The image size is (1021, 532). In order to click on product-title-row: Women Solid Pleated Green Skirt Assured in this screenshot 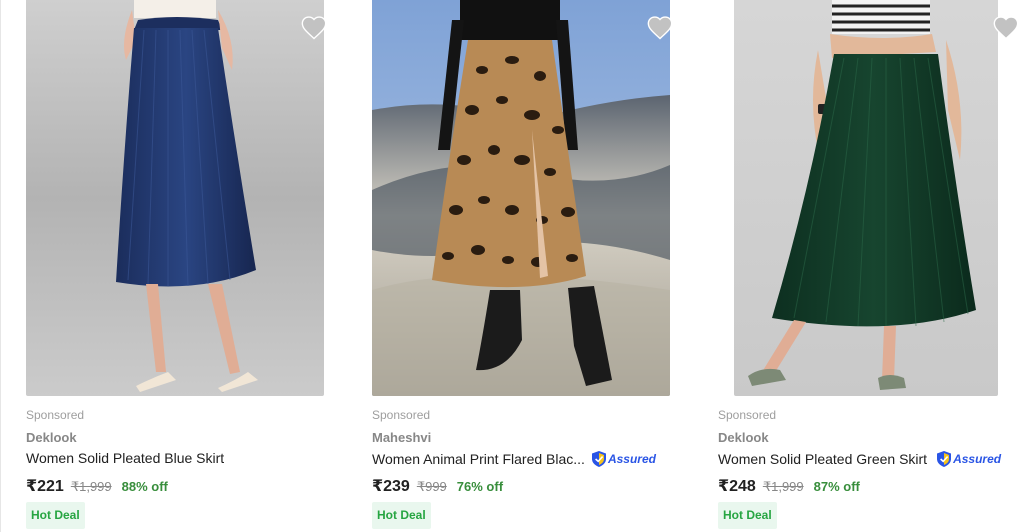, I will do `click(859, 459)`.